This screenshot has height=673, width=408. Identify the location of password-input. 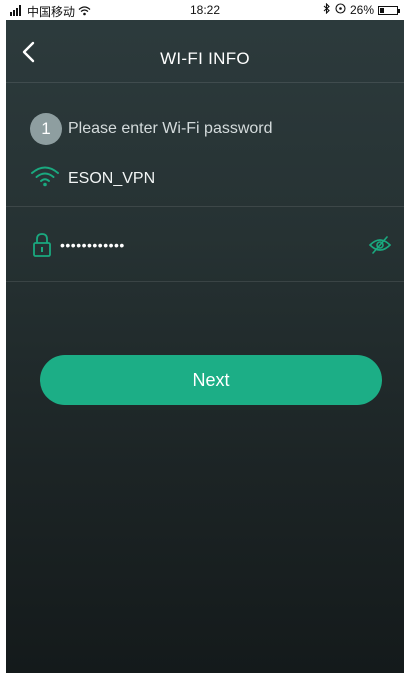
(205, 245).